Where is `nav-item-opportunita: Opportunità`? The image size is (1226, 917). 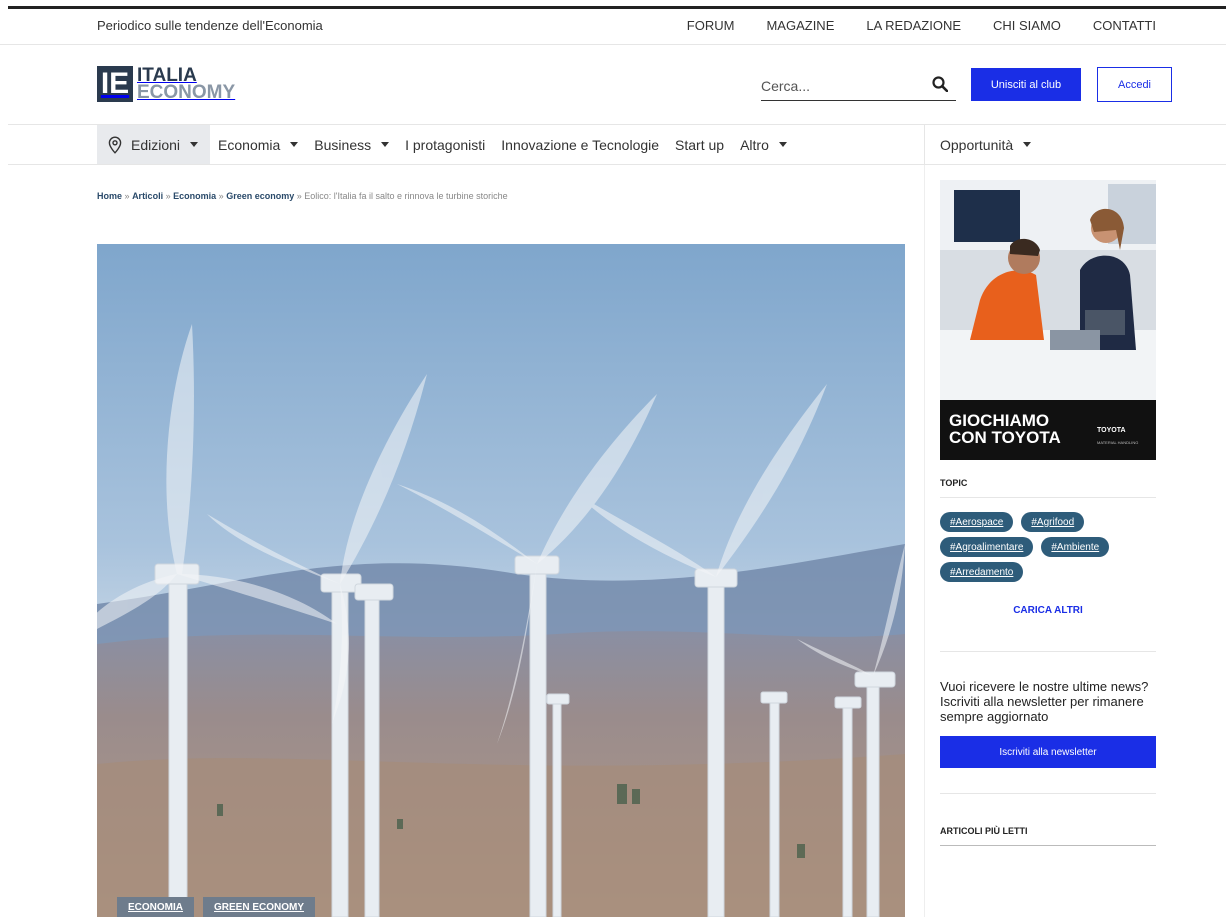
nav-item-opportunita: Opportunità is located at coordinates (985, 144).